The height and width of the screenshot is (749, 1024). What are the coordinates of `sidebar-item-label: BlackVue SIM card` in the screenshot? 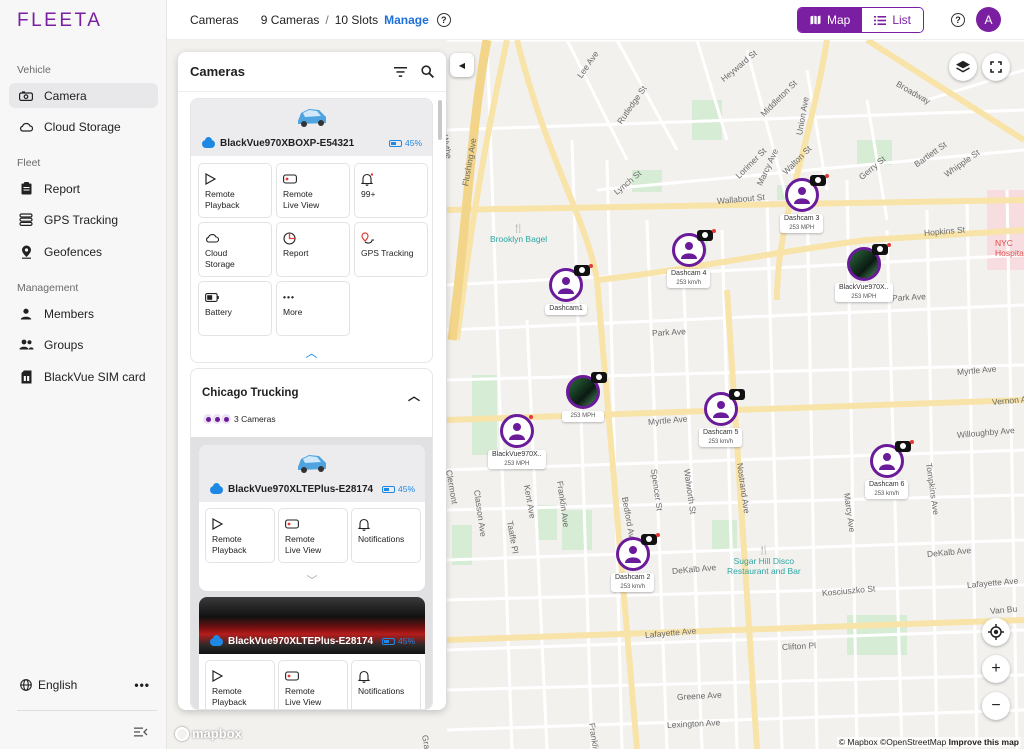 It's located at (95, 376).